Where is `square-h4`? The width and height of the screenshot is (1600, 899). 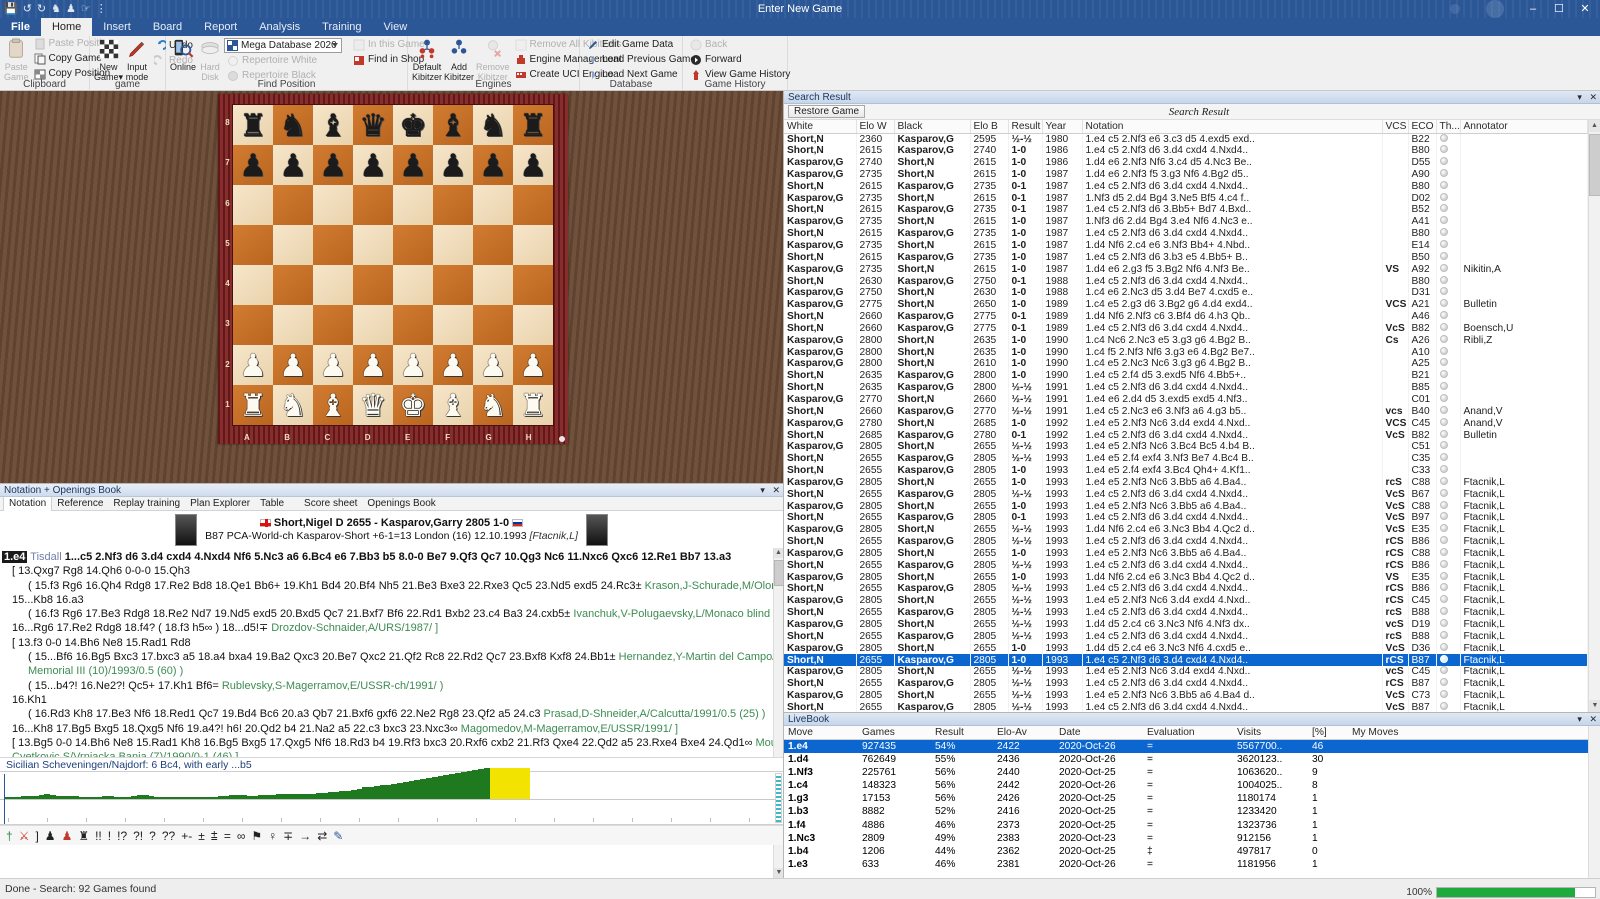 square-h4 is located at coordinates (533, 285).